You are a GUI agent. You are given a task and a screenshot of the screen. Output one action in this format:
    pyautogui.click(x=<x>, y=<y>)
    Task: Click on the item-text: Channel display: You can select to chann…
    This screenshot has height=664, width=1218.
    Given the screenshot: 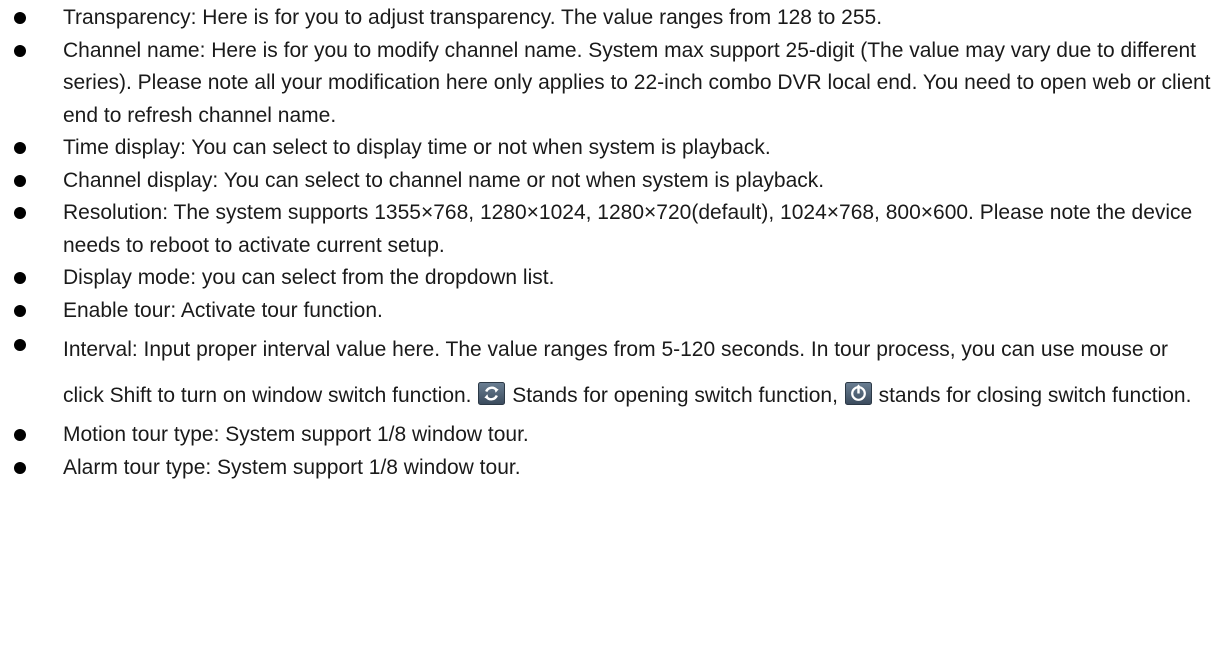 What is the action you would take?
    pyautogui.click(x=444, y=180)
    